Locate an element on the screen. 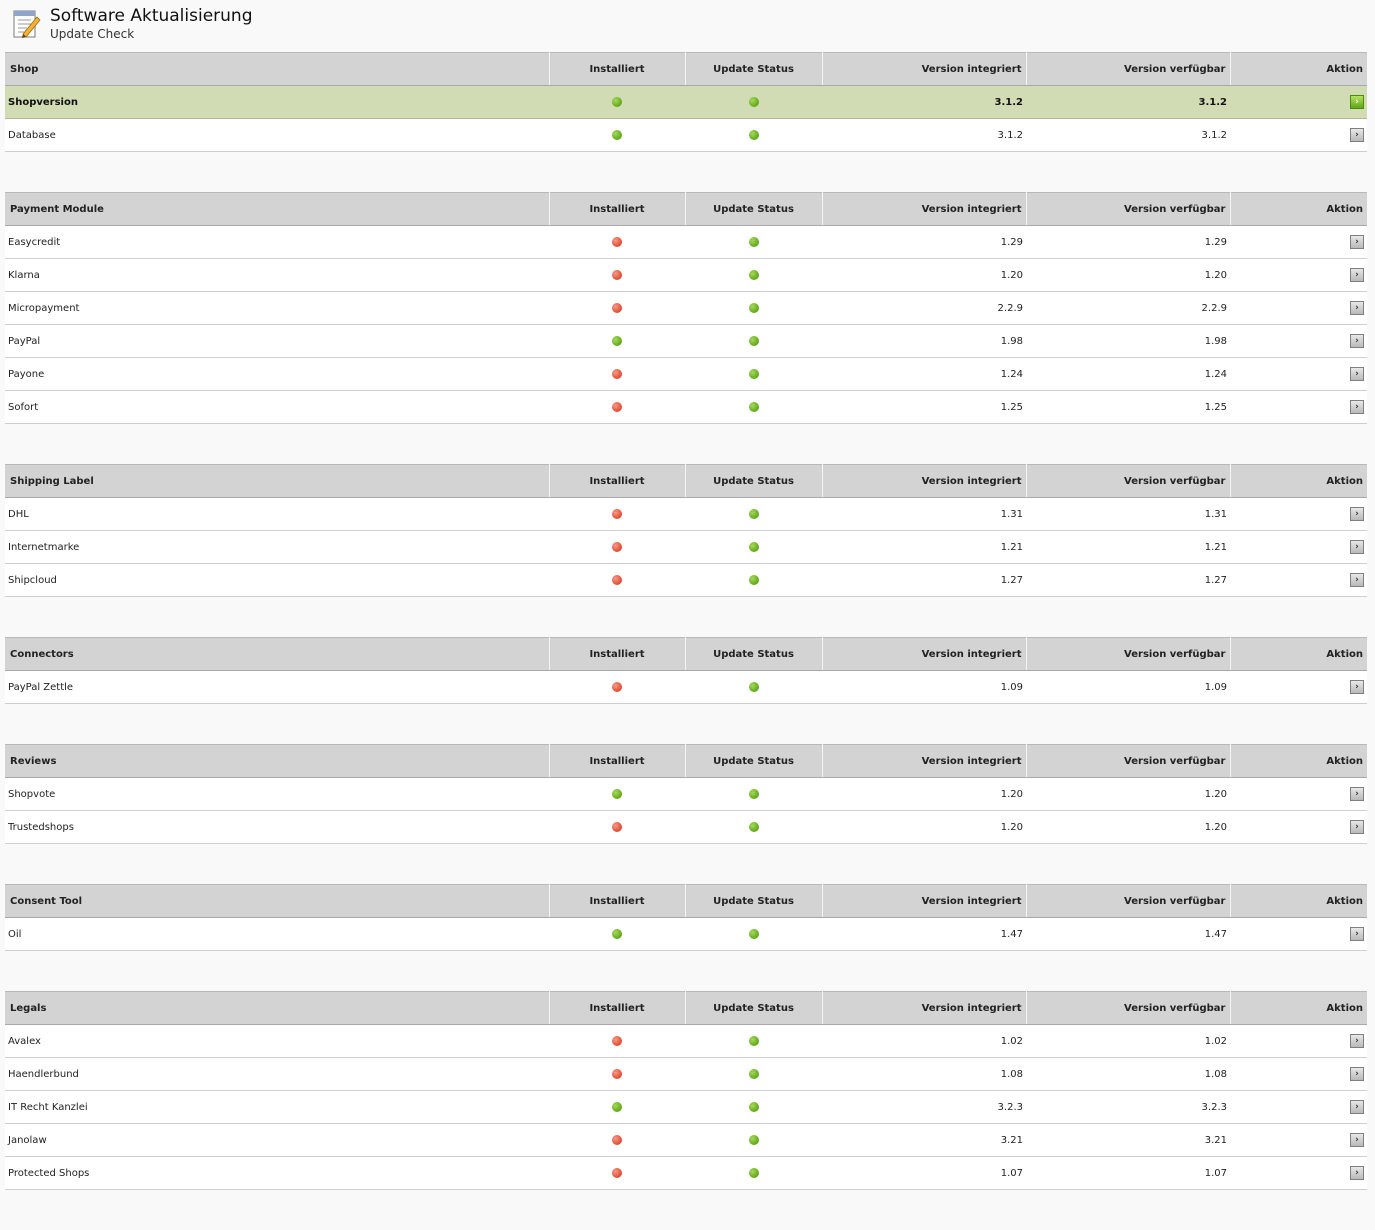  module-name: Shopvote is located at coordinates (277, 794).